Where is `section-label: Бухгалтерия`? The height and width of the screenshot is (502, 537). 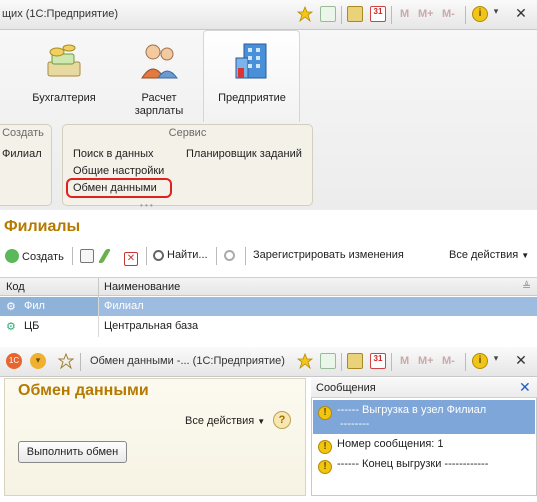 section-label: Бухгалтерия is located at coordinates (64, 98).